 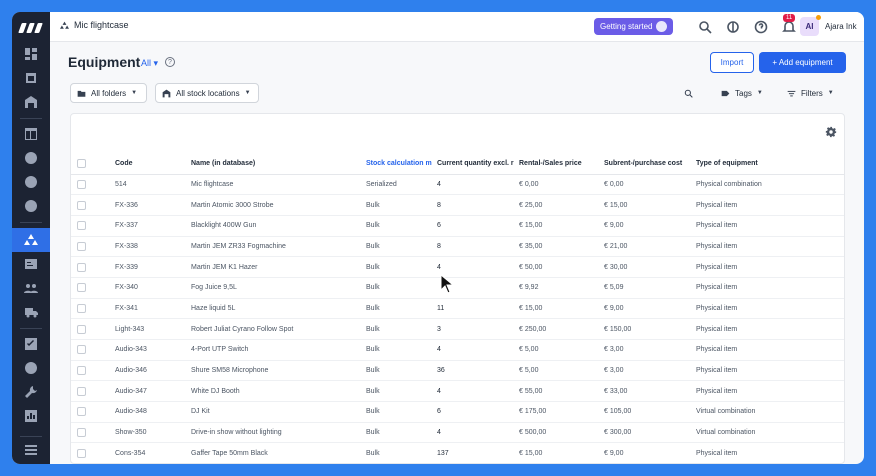 What do you see at coordinates (31, 392) in the screenshot?
I see `wrench-icon` at bounding box center [31, 392].